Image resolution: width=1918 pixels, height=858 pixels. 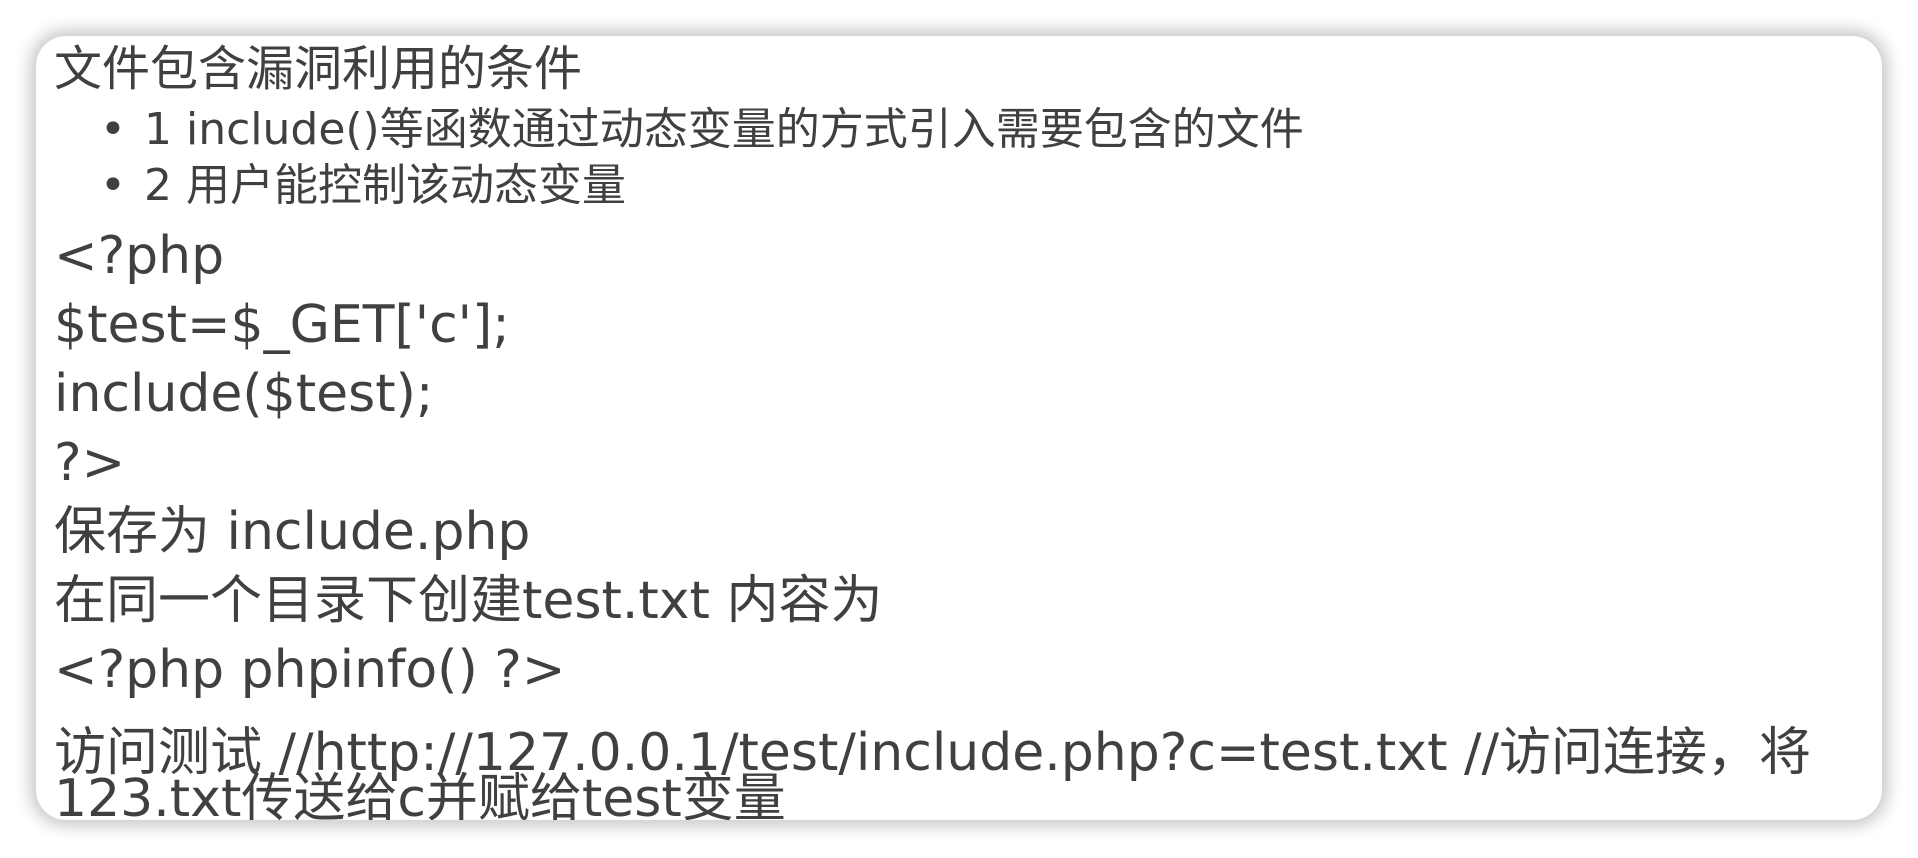 I want to click on code-line-include: include($test);, so click(x=244, y=394).